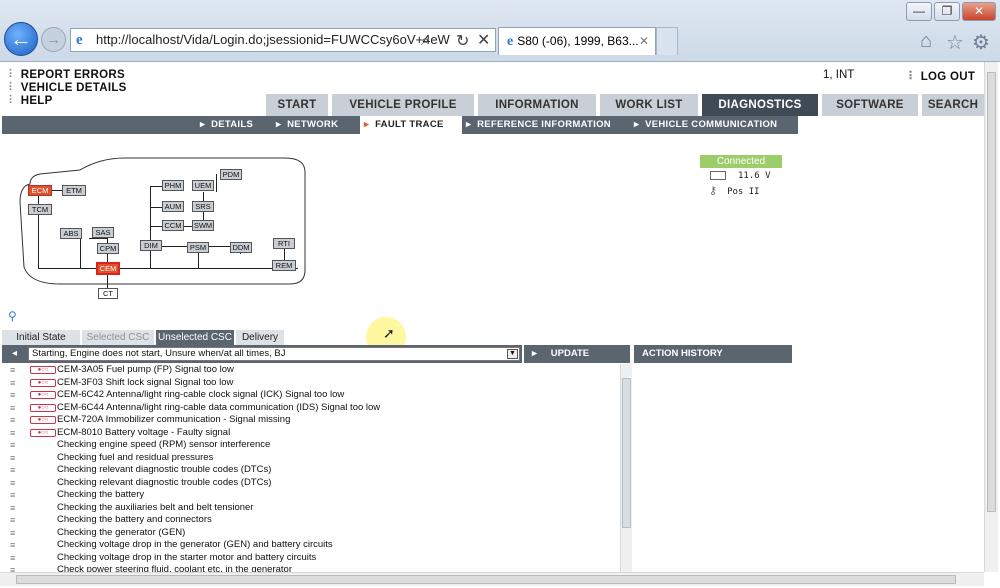 Image resolution: width=1000 pixels, height=588 pixels. I want to click on horizontal-scrollbar, so click(492, 579).